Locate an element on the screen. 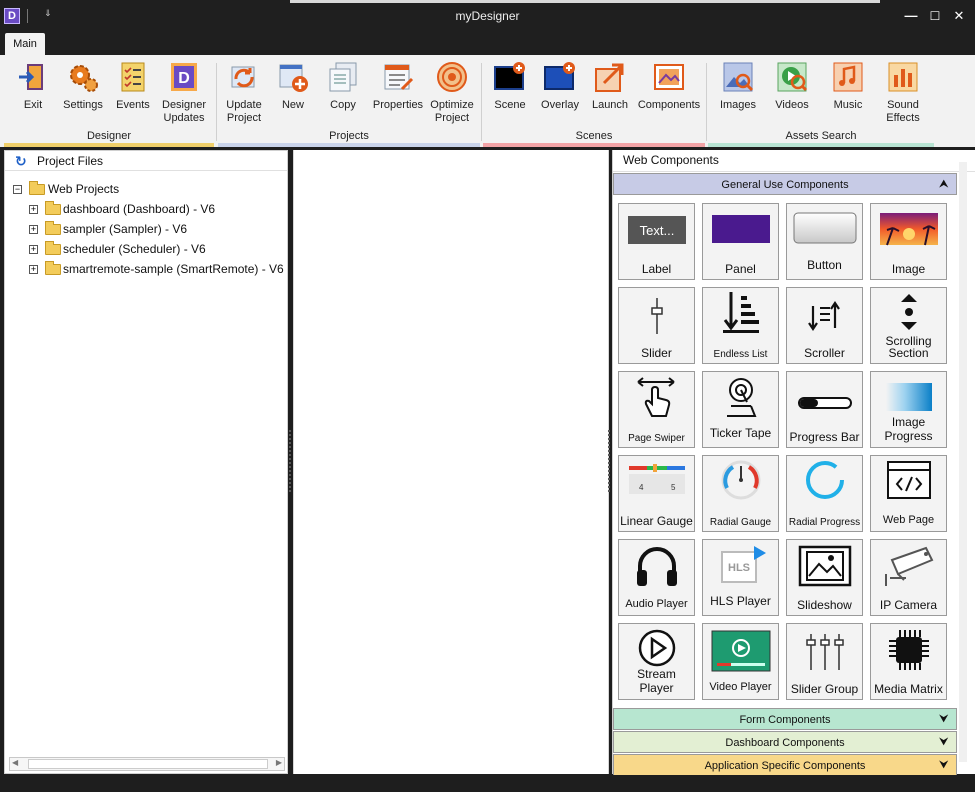 This screenshot has height=792, width=975. component-tile-slider: Slider is located at coordinates (656, 325).